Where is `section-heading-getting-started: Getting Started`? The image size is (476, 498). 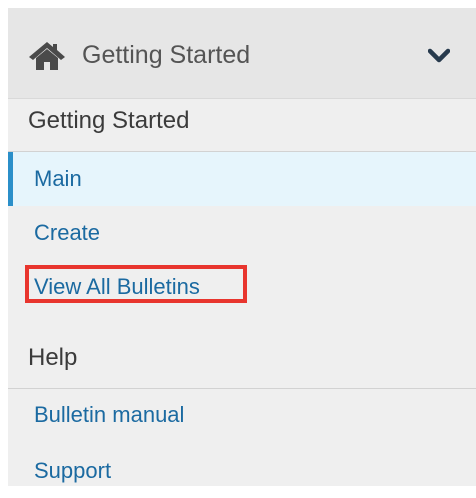 section-heading-getting-started: Getting Started is located at coordinates (109, 120).